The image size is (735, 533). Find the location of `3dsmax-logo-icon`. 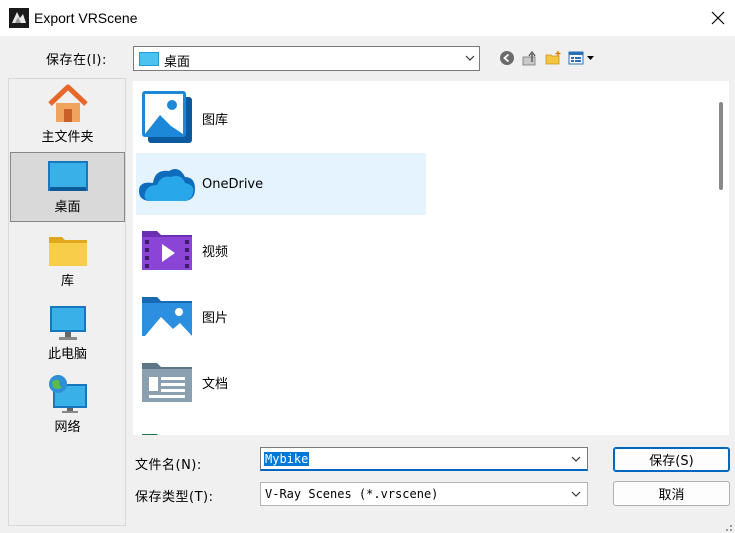

3dsmax-logo-icon is located at coordinates (19, 18).